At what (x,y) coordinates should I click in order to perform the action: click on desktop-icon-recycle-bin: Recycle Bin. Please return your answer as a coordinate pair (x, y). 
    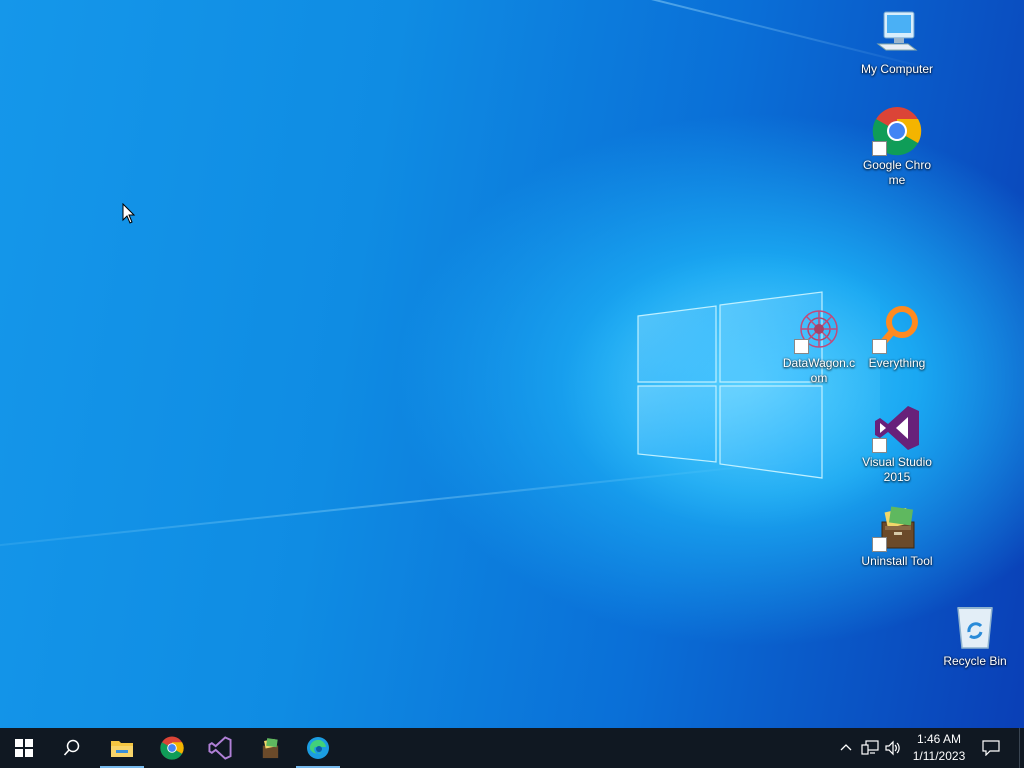
    Looking at the image, I should click on (975, 635).